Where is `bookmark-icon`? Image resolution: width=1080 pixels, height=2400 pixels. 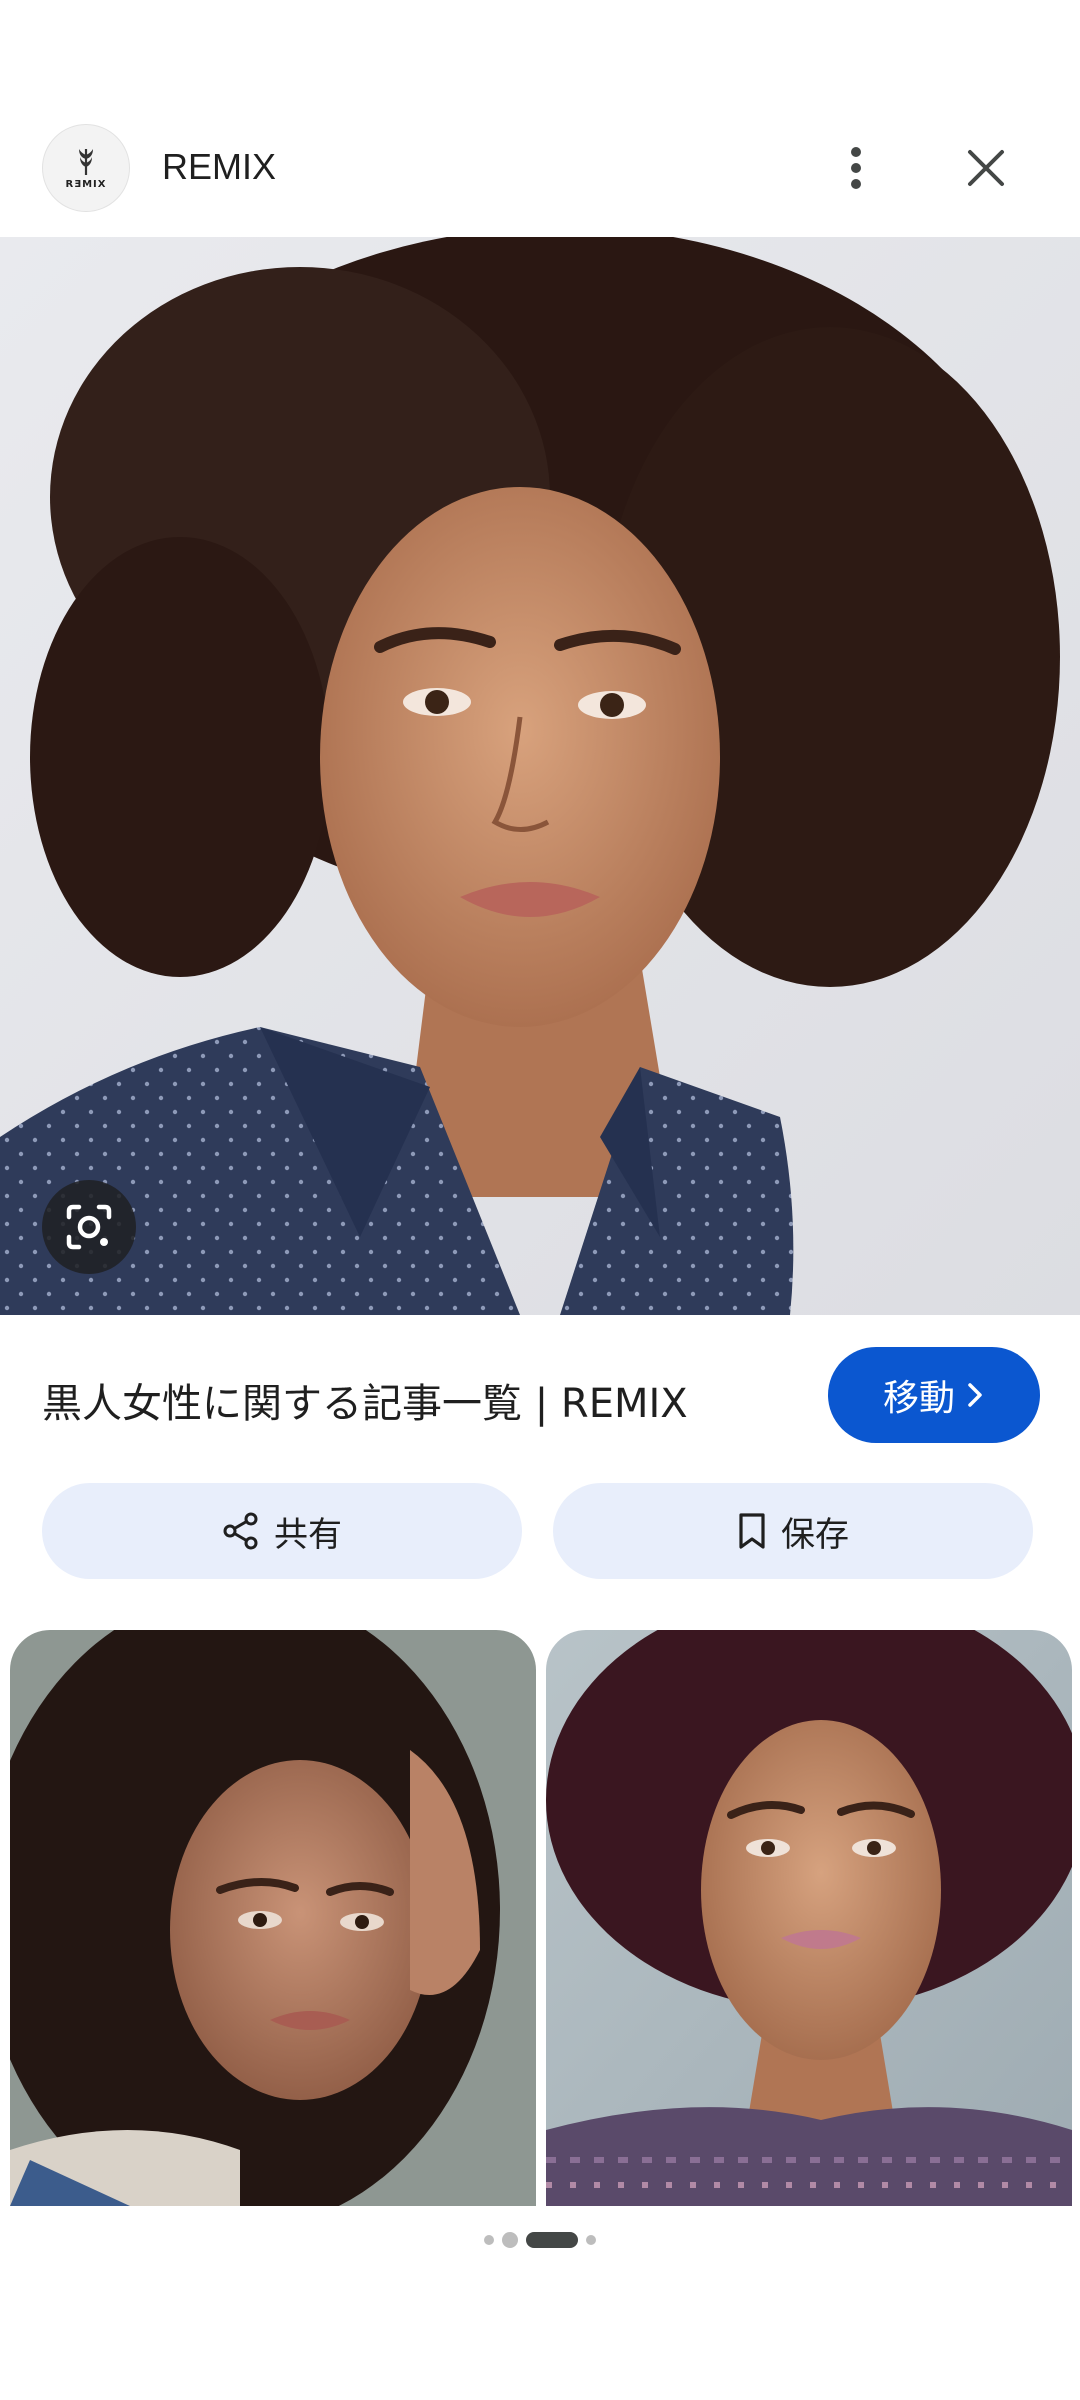 bookmark-icon is located at coordinates (752, 1531).